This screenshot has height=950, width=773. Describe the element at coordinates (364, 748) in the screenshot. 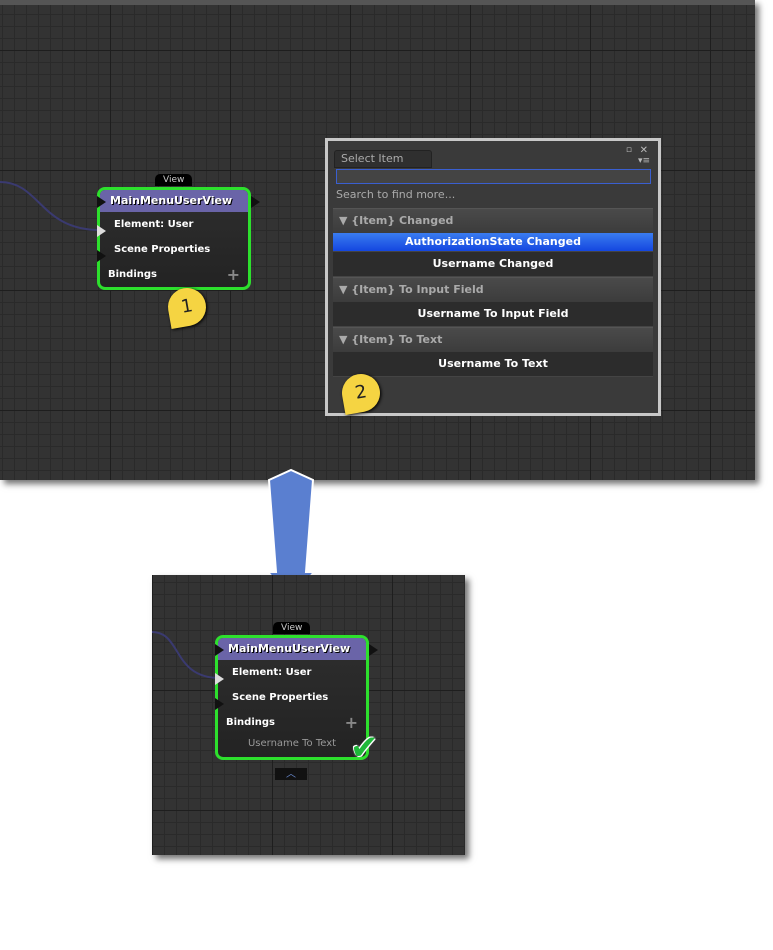

I see `check-icon: ✔` at that location.